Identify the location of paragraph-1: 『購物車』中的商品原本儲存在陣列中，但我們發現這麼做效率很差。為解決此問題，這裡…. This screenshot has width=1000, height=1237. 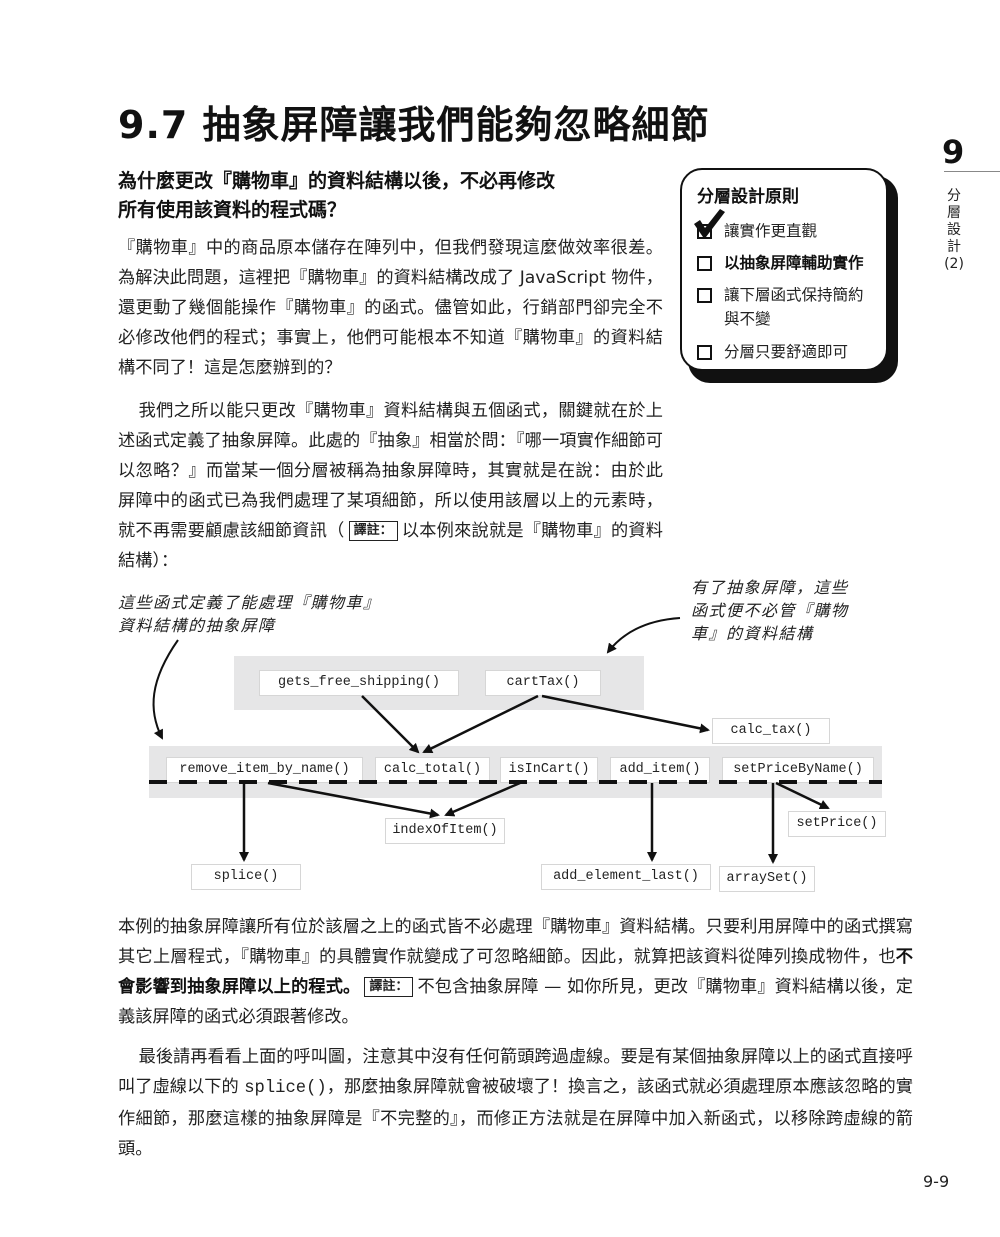
(390, 308).